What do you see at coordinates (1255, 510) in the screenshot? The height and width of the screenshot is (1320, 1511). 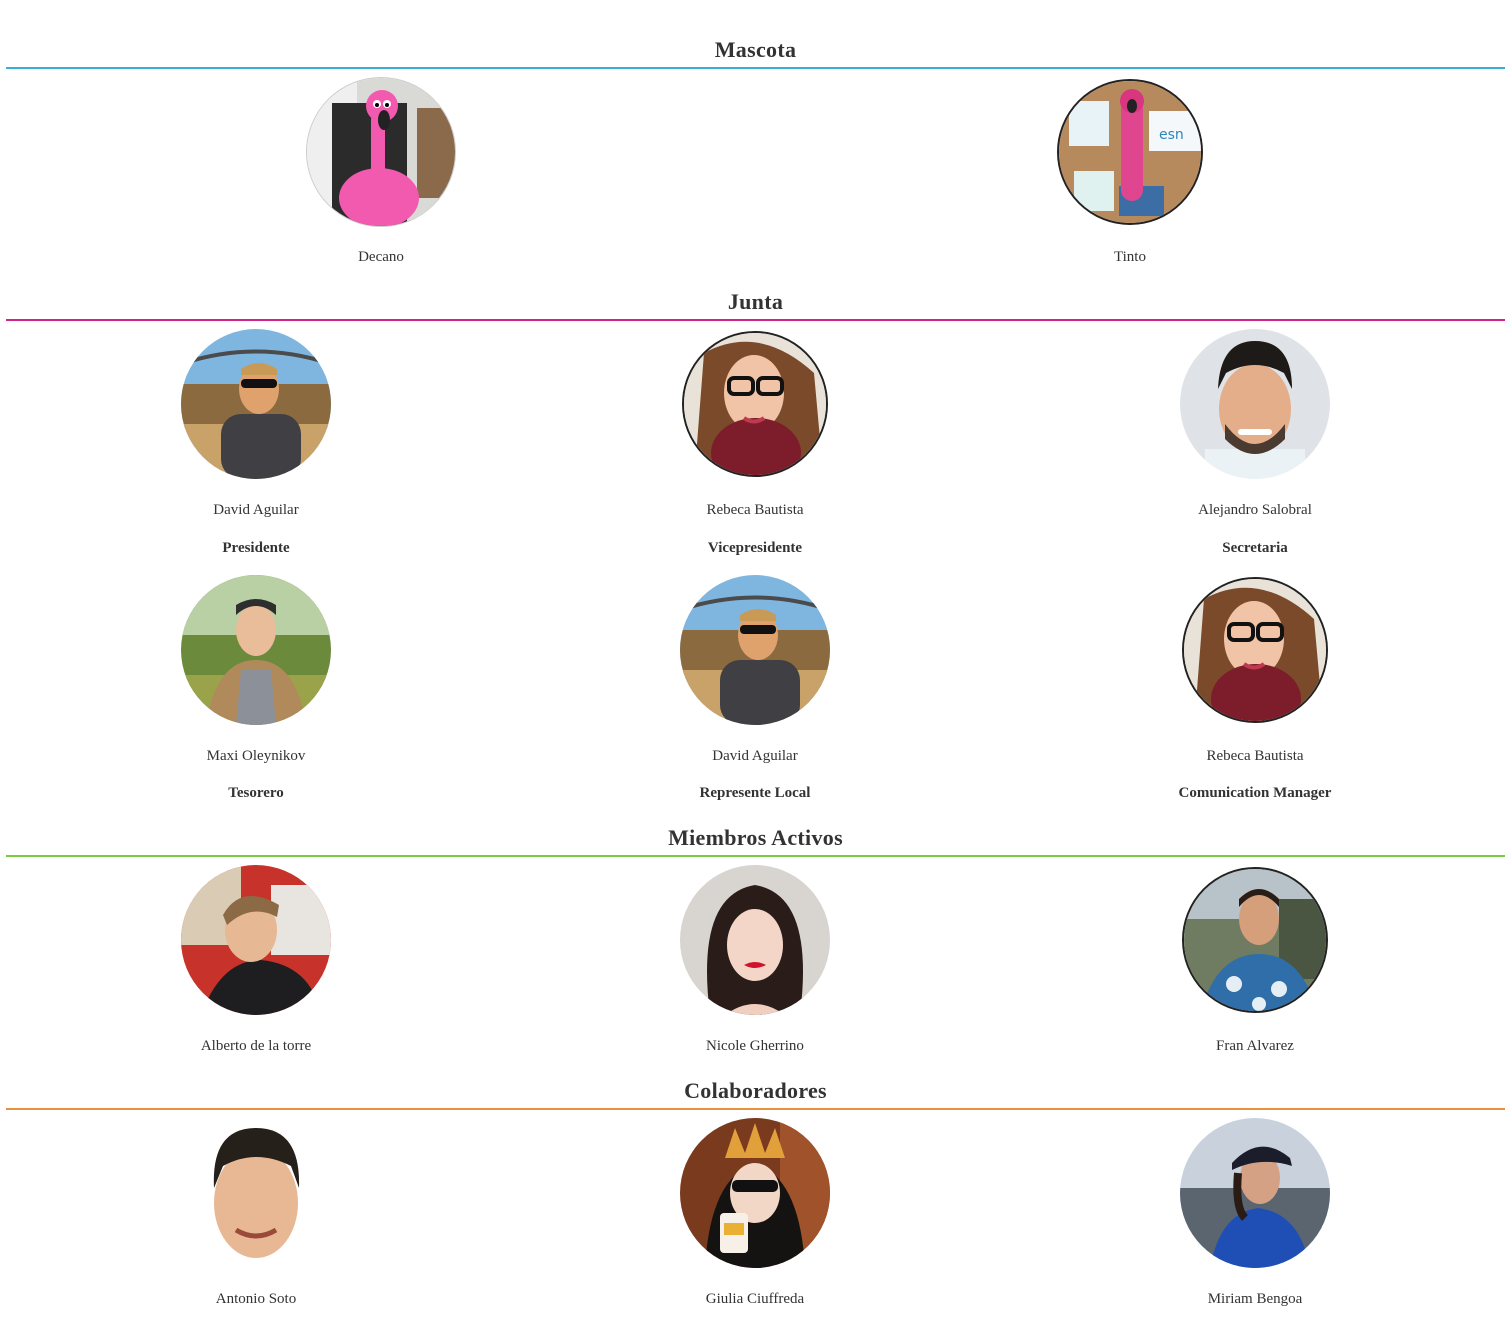 I see `member-name: Alejandro Salobral` at bounding box center [1255, 510].